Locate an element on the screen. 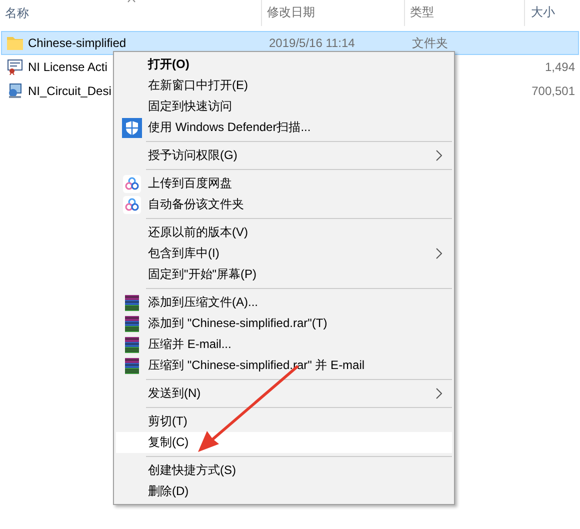  menu-item: 还原以前的版本(V) is located at coordinates (284, 232).